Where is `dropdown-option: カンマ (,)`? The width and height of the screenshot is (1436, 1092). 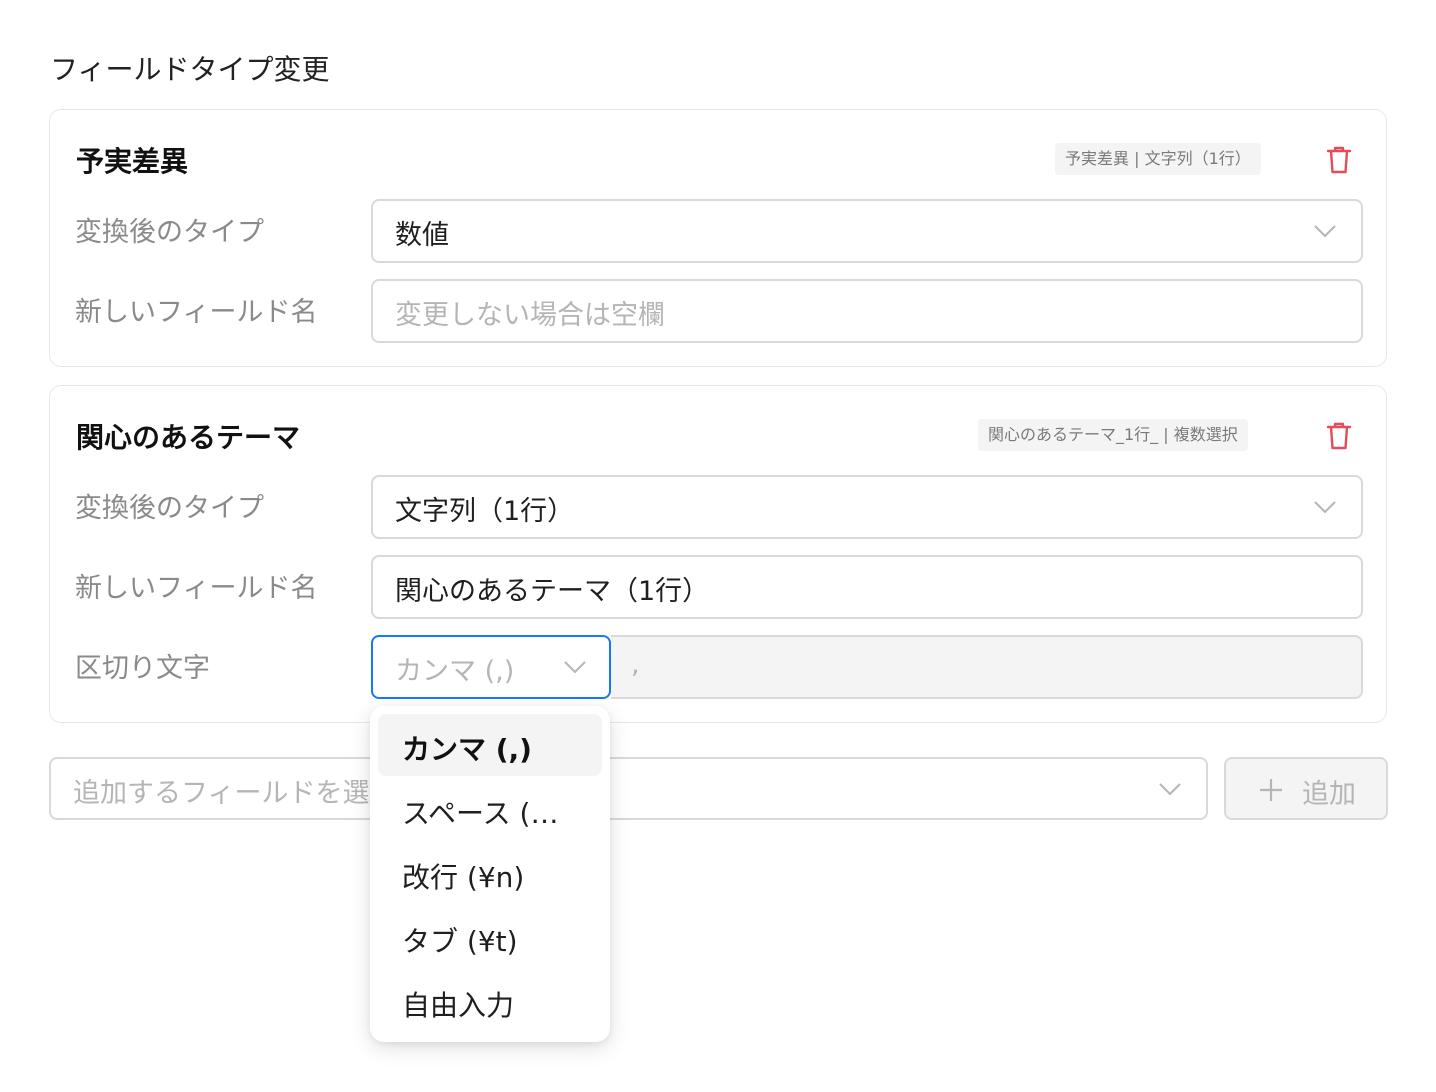 dropdown-option: カンマ (,) is located at coordinates (490, 745).